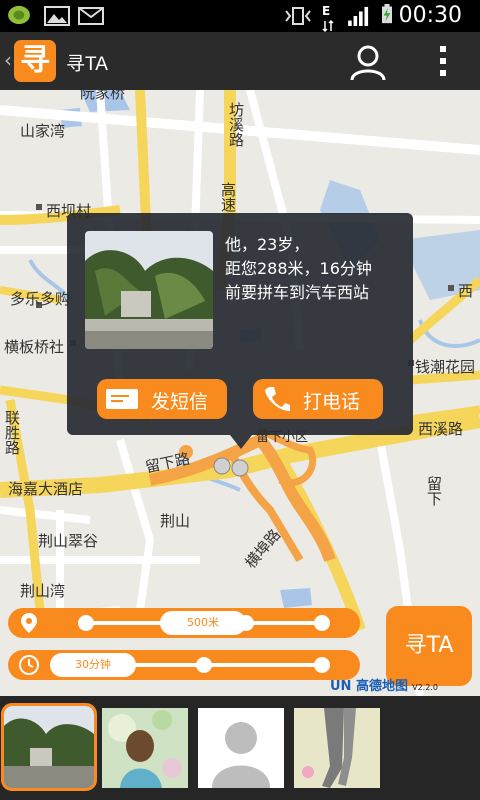 This screenshot has height=800, width=480. Describe the element at coordinates (387, 14) in the screenshot. I see `battery-charging-icon` at that location.